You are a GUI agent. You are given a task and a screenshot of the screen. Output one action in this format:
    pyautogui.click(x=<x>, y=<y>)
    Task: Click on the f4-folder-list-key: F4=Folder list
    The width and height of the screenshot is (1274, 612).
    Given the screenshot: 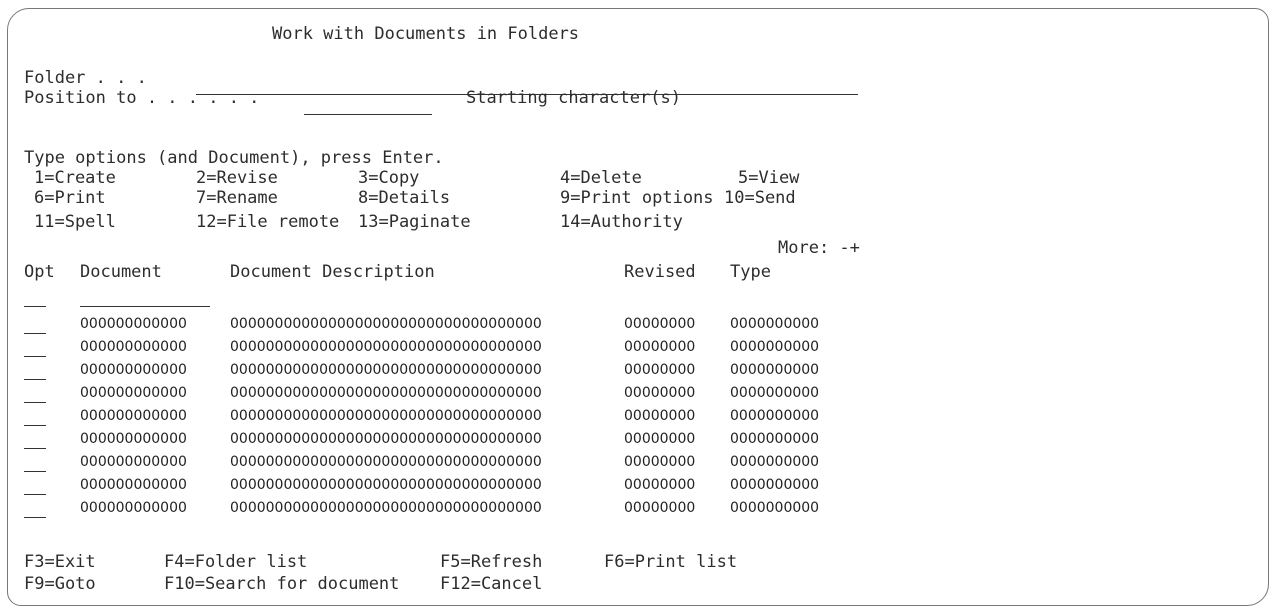 What is the action you would take?
    pyautogui.click(x=235, y=562)
    